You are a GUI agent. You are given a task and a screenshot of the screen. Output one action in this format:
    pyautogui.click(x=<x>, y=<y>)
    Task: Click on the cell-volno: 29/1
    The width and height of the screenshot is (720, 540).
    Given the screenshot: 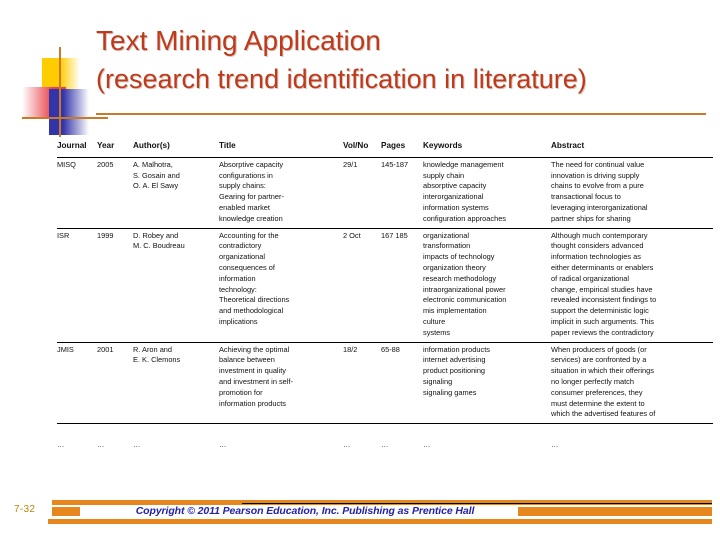 What is the action you would take?
    pyautogui.click(x=362, y=193)
    